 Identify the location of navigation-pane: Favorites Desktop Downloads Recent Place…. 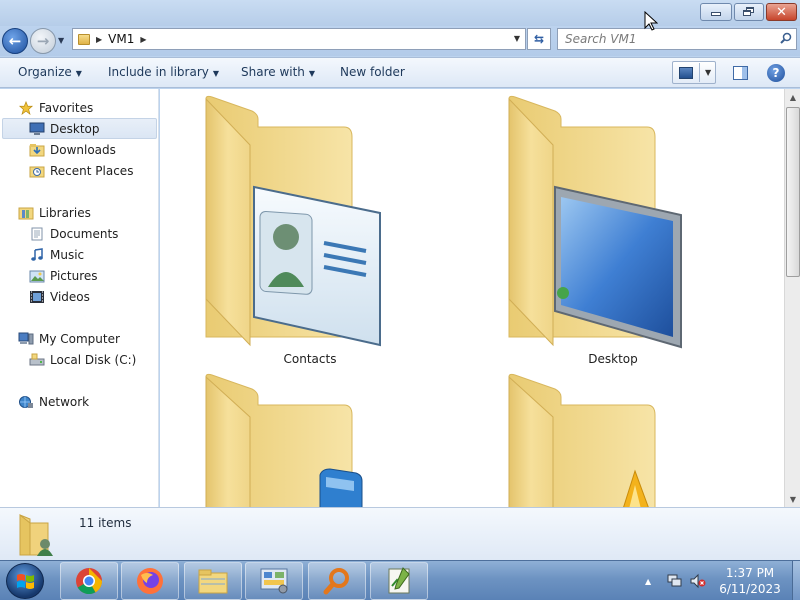
(79, 298).